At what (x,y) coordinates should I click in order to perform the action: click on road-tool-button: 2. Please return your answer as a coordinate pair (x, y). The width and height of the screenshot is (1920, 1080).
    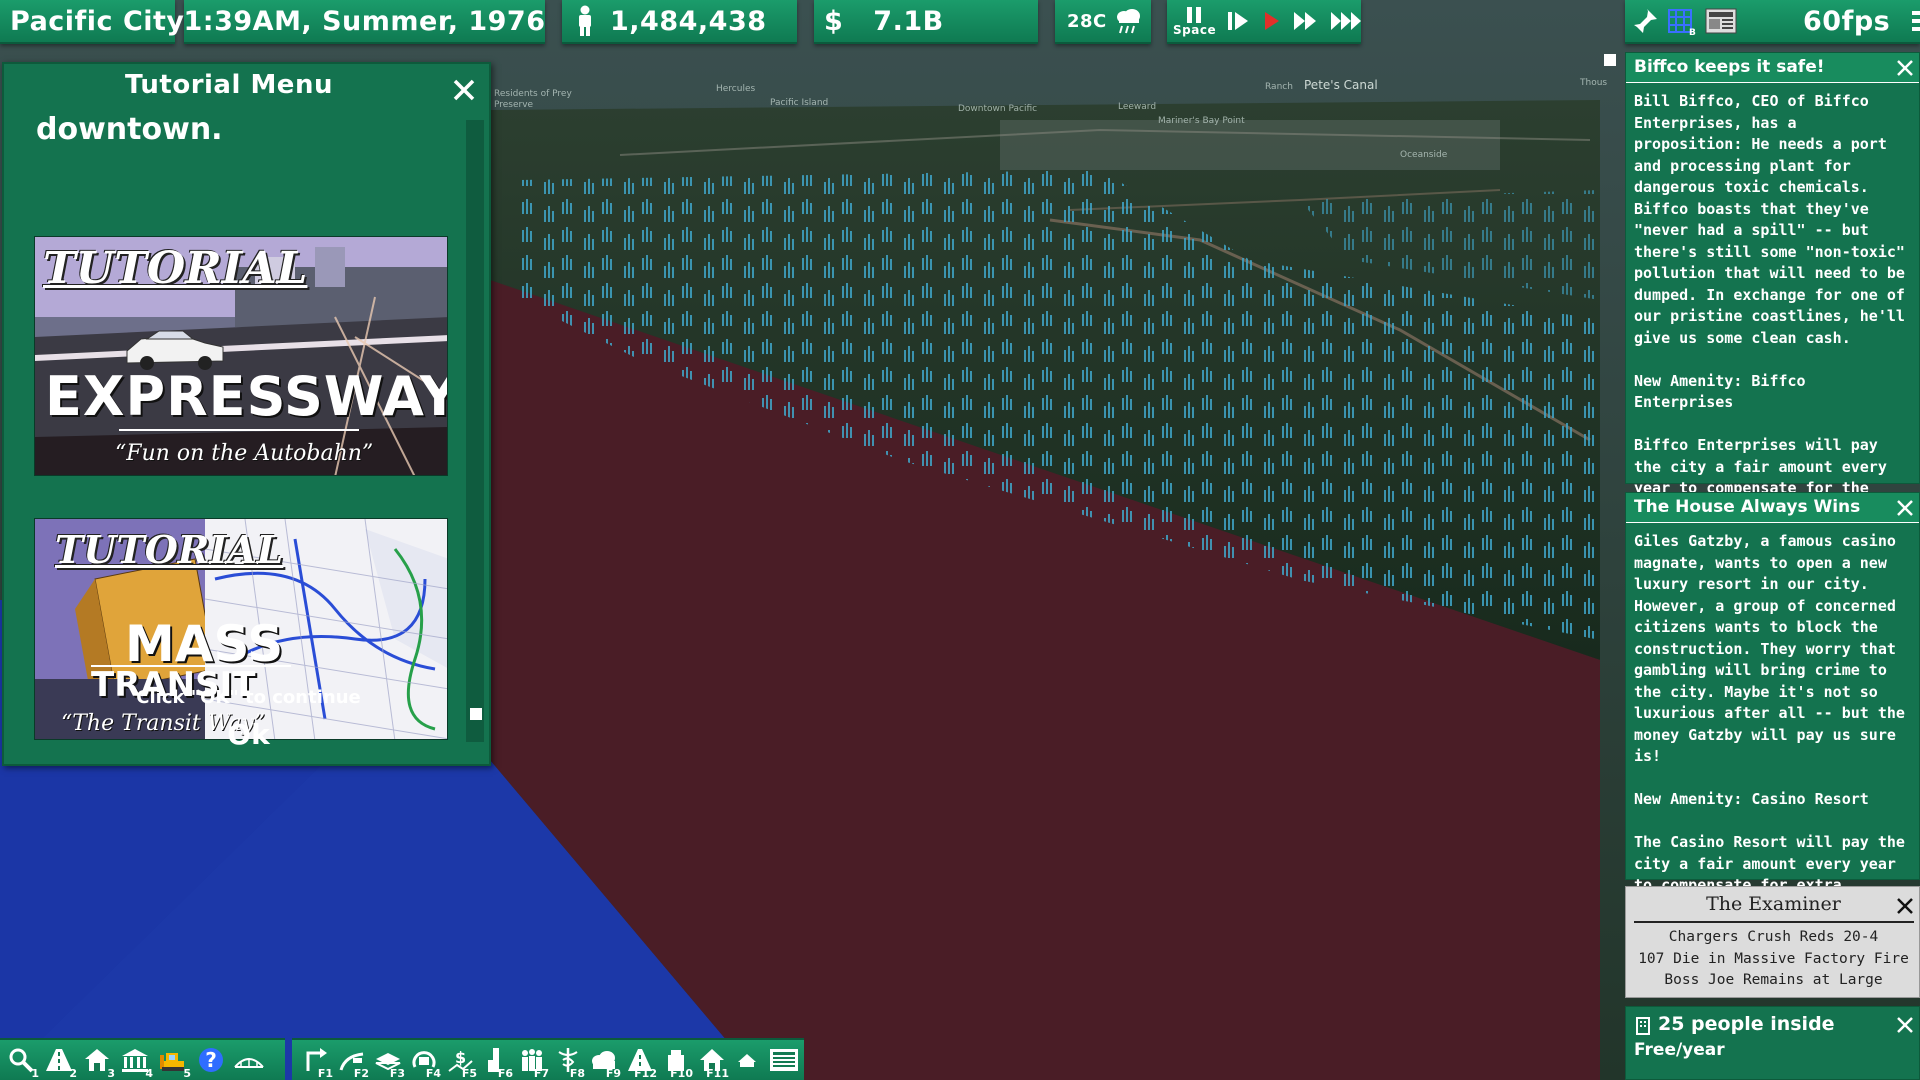
    Looking at the image, I should click on (59, 1060).